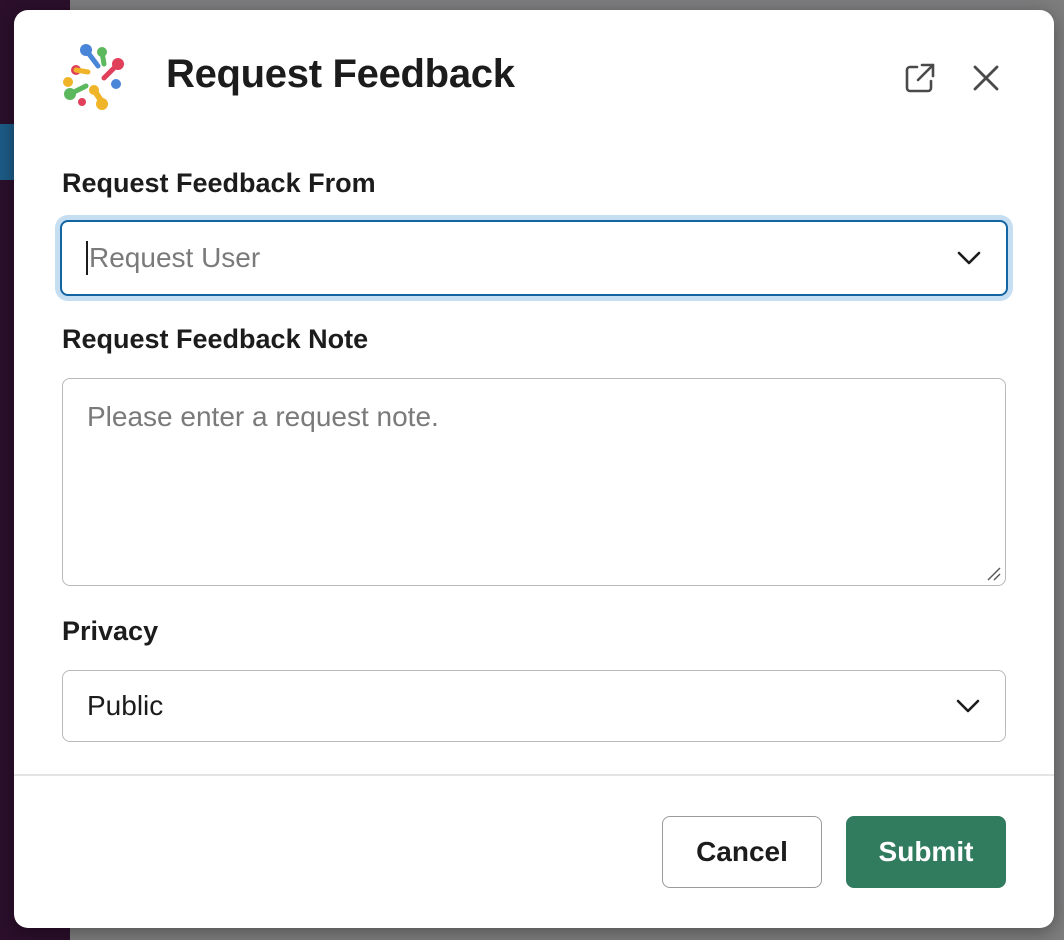 Image resolution: width=1064 pixels, height=940 pixels. I want to click on request-from-label: Request Feedback From, so click(219, 183).